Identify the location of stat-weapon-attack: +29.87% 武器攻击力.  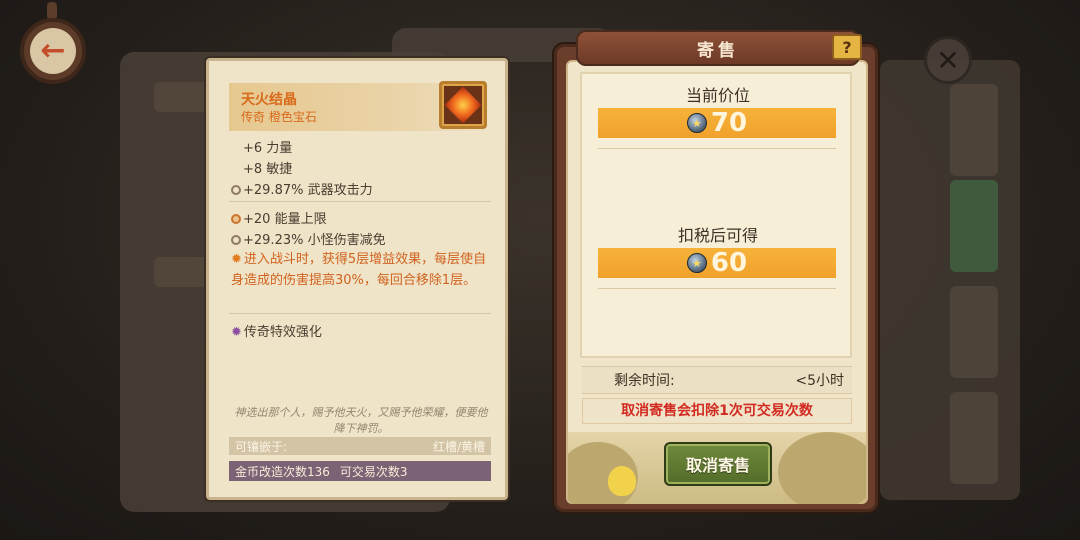
(302, 188).